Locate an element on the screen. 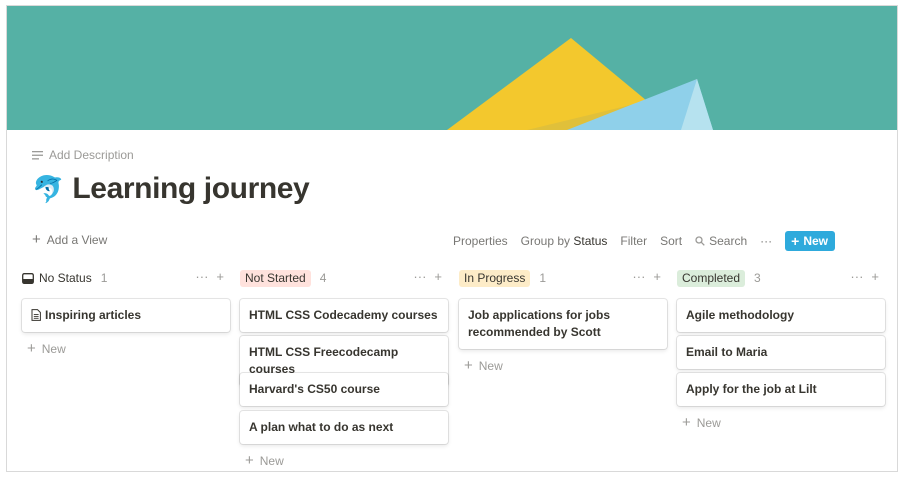  search-button: Search is located at coordinates (721, 241).